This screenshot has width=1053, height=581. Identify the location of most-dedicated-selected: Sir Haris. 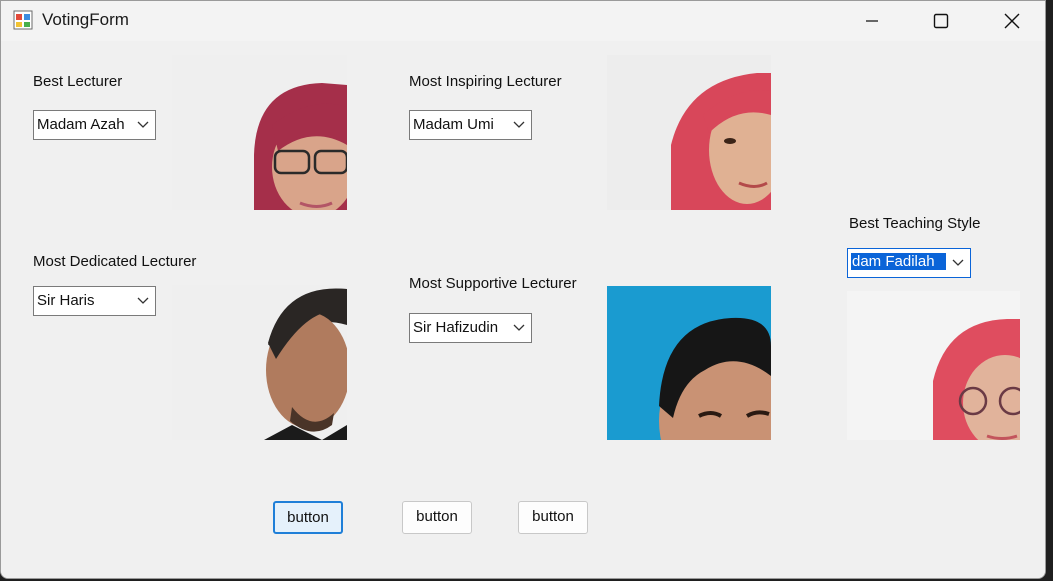
(66, 300).